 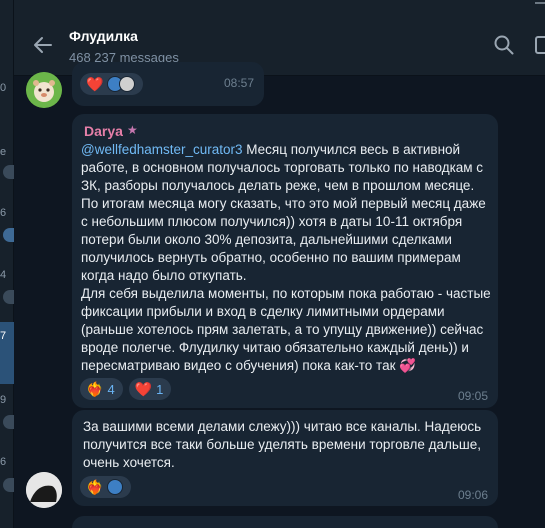 I want to click on sender-name: Darya, so click(x=103, y=131).